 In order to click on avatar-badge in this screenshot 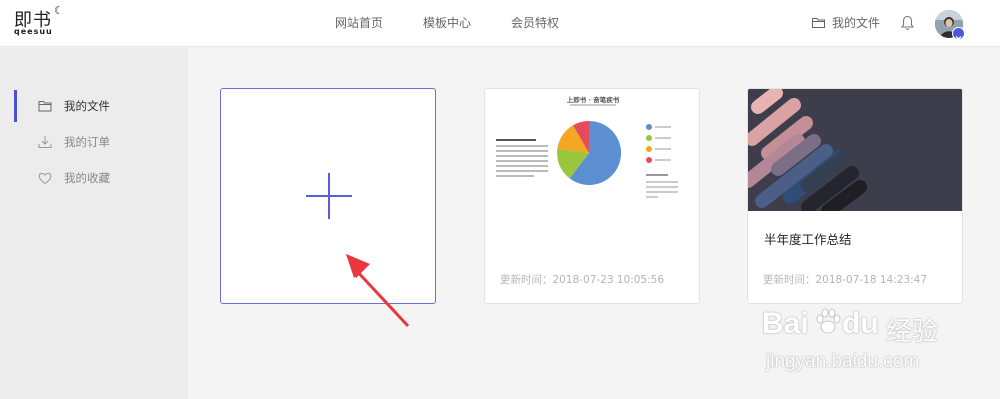, I will do `click(958, 33)`.